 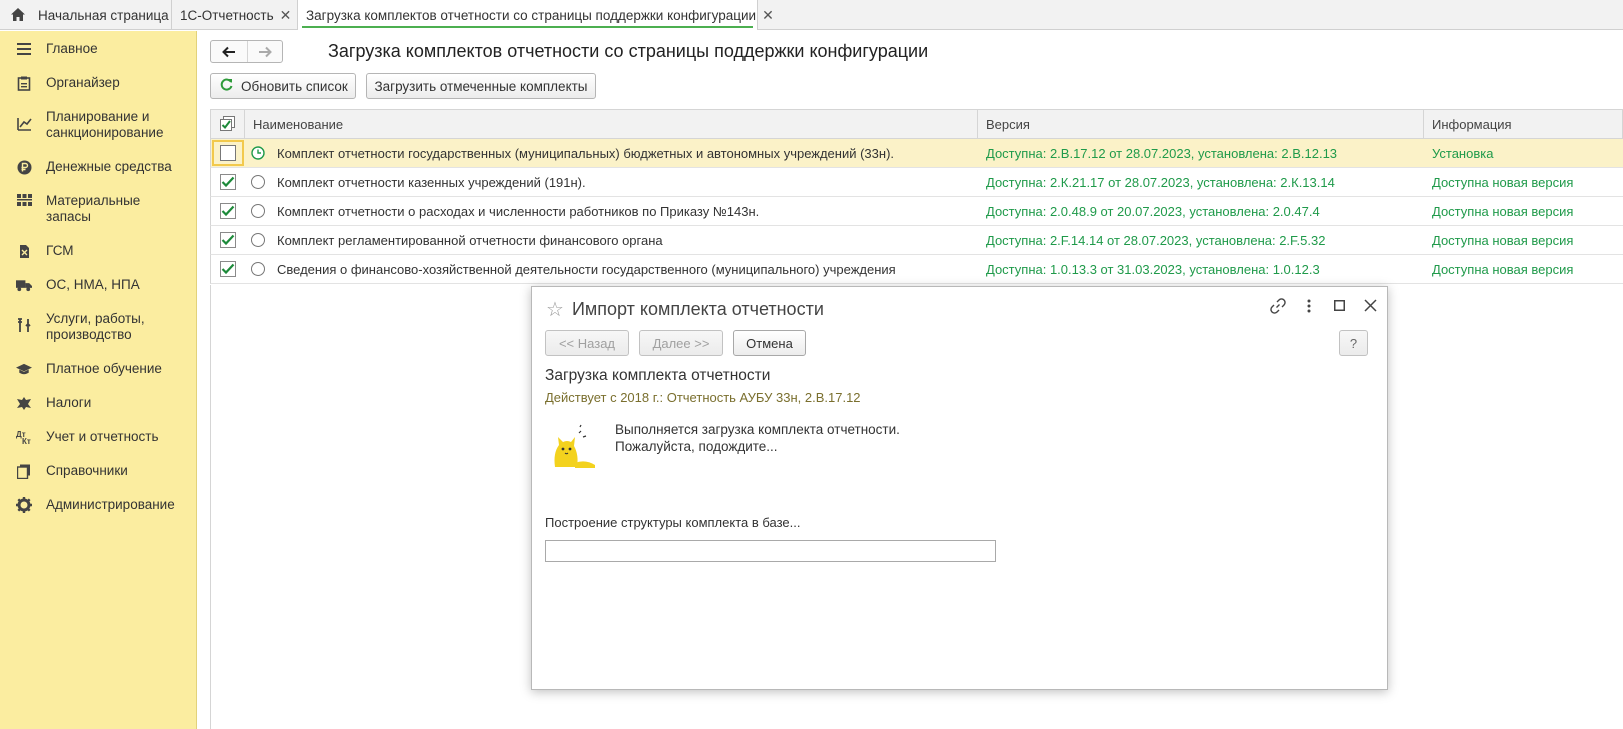 I want to click on col-info-header: Информация, so click(x=1523, y=124).